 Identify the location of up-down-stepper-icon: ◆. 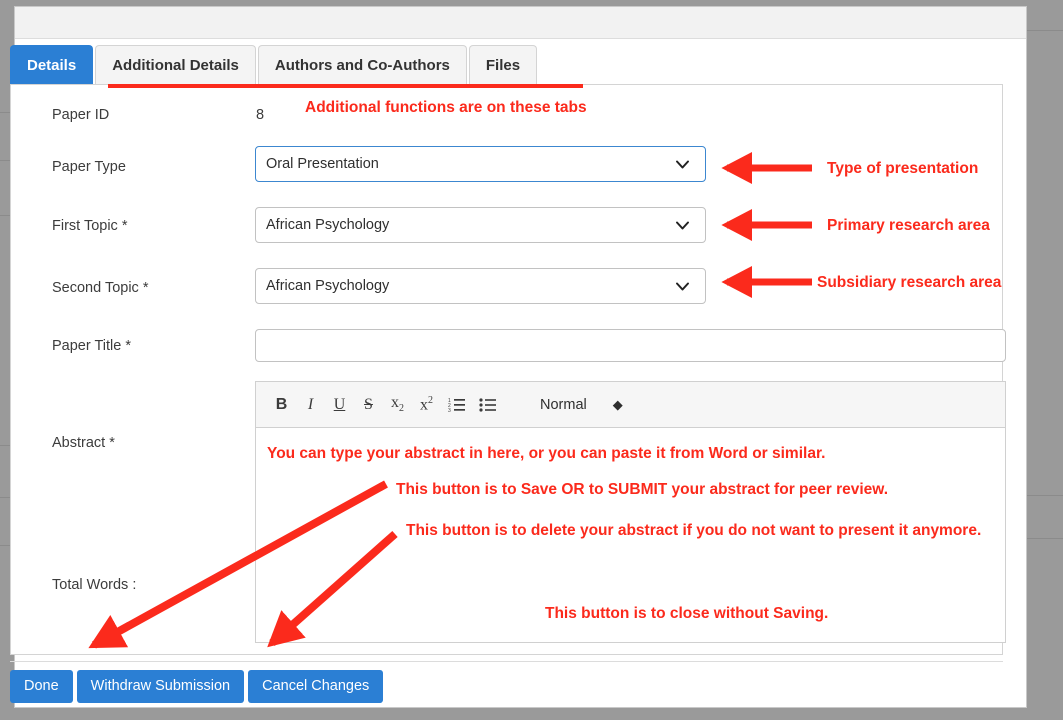
(618, 404).